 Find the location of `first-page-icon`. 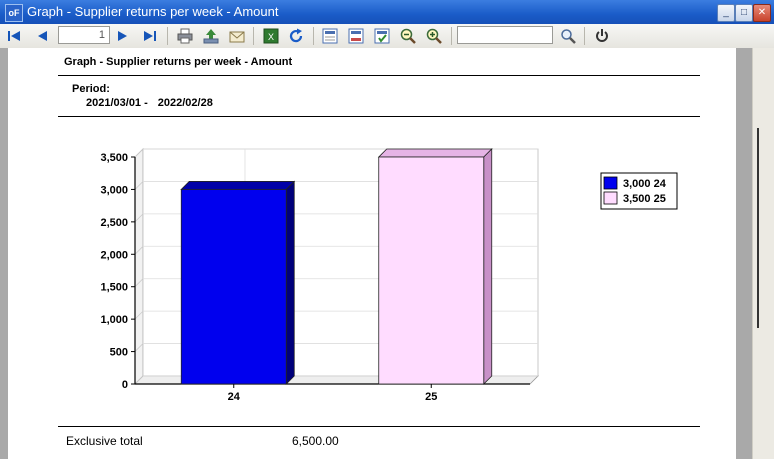

first-page-icon is located at coordinates (14, 36).